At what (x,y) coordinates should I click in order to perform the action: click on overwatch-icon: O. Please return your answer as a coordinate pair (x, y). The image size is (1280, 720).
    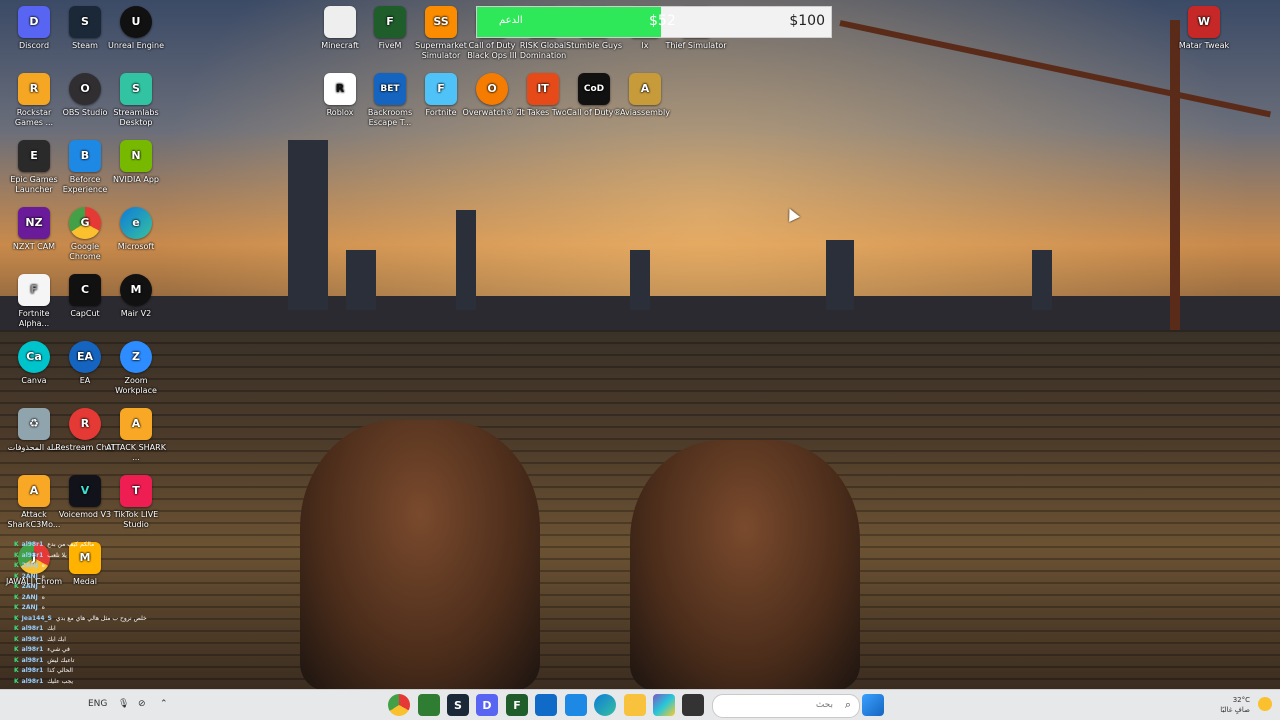
    Looking at the image, I should click on (492, 89).